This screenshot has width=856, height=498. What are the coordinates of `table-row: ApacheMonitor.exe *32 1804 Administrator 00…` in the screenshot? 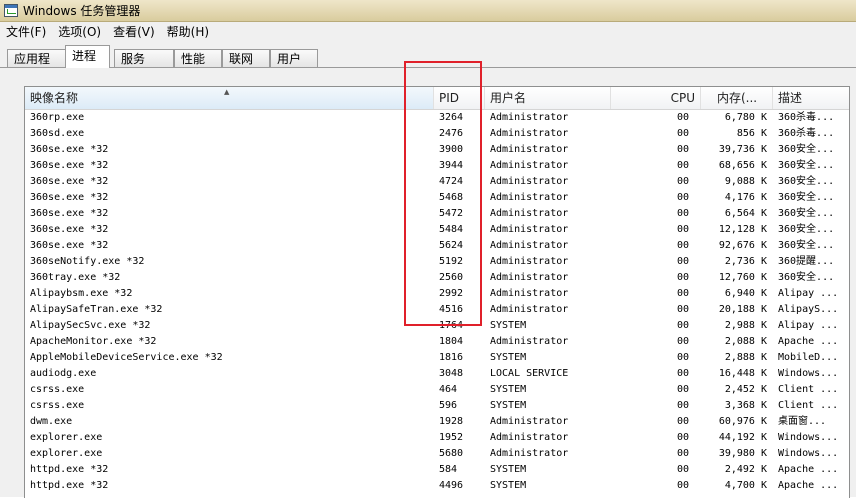 It's located at (437, 342).